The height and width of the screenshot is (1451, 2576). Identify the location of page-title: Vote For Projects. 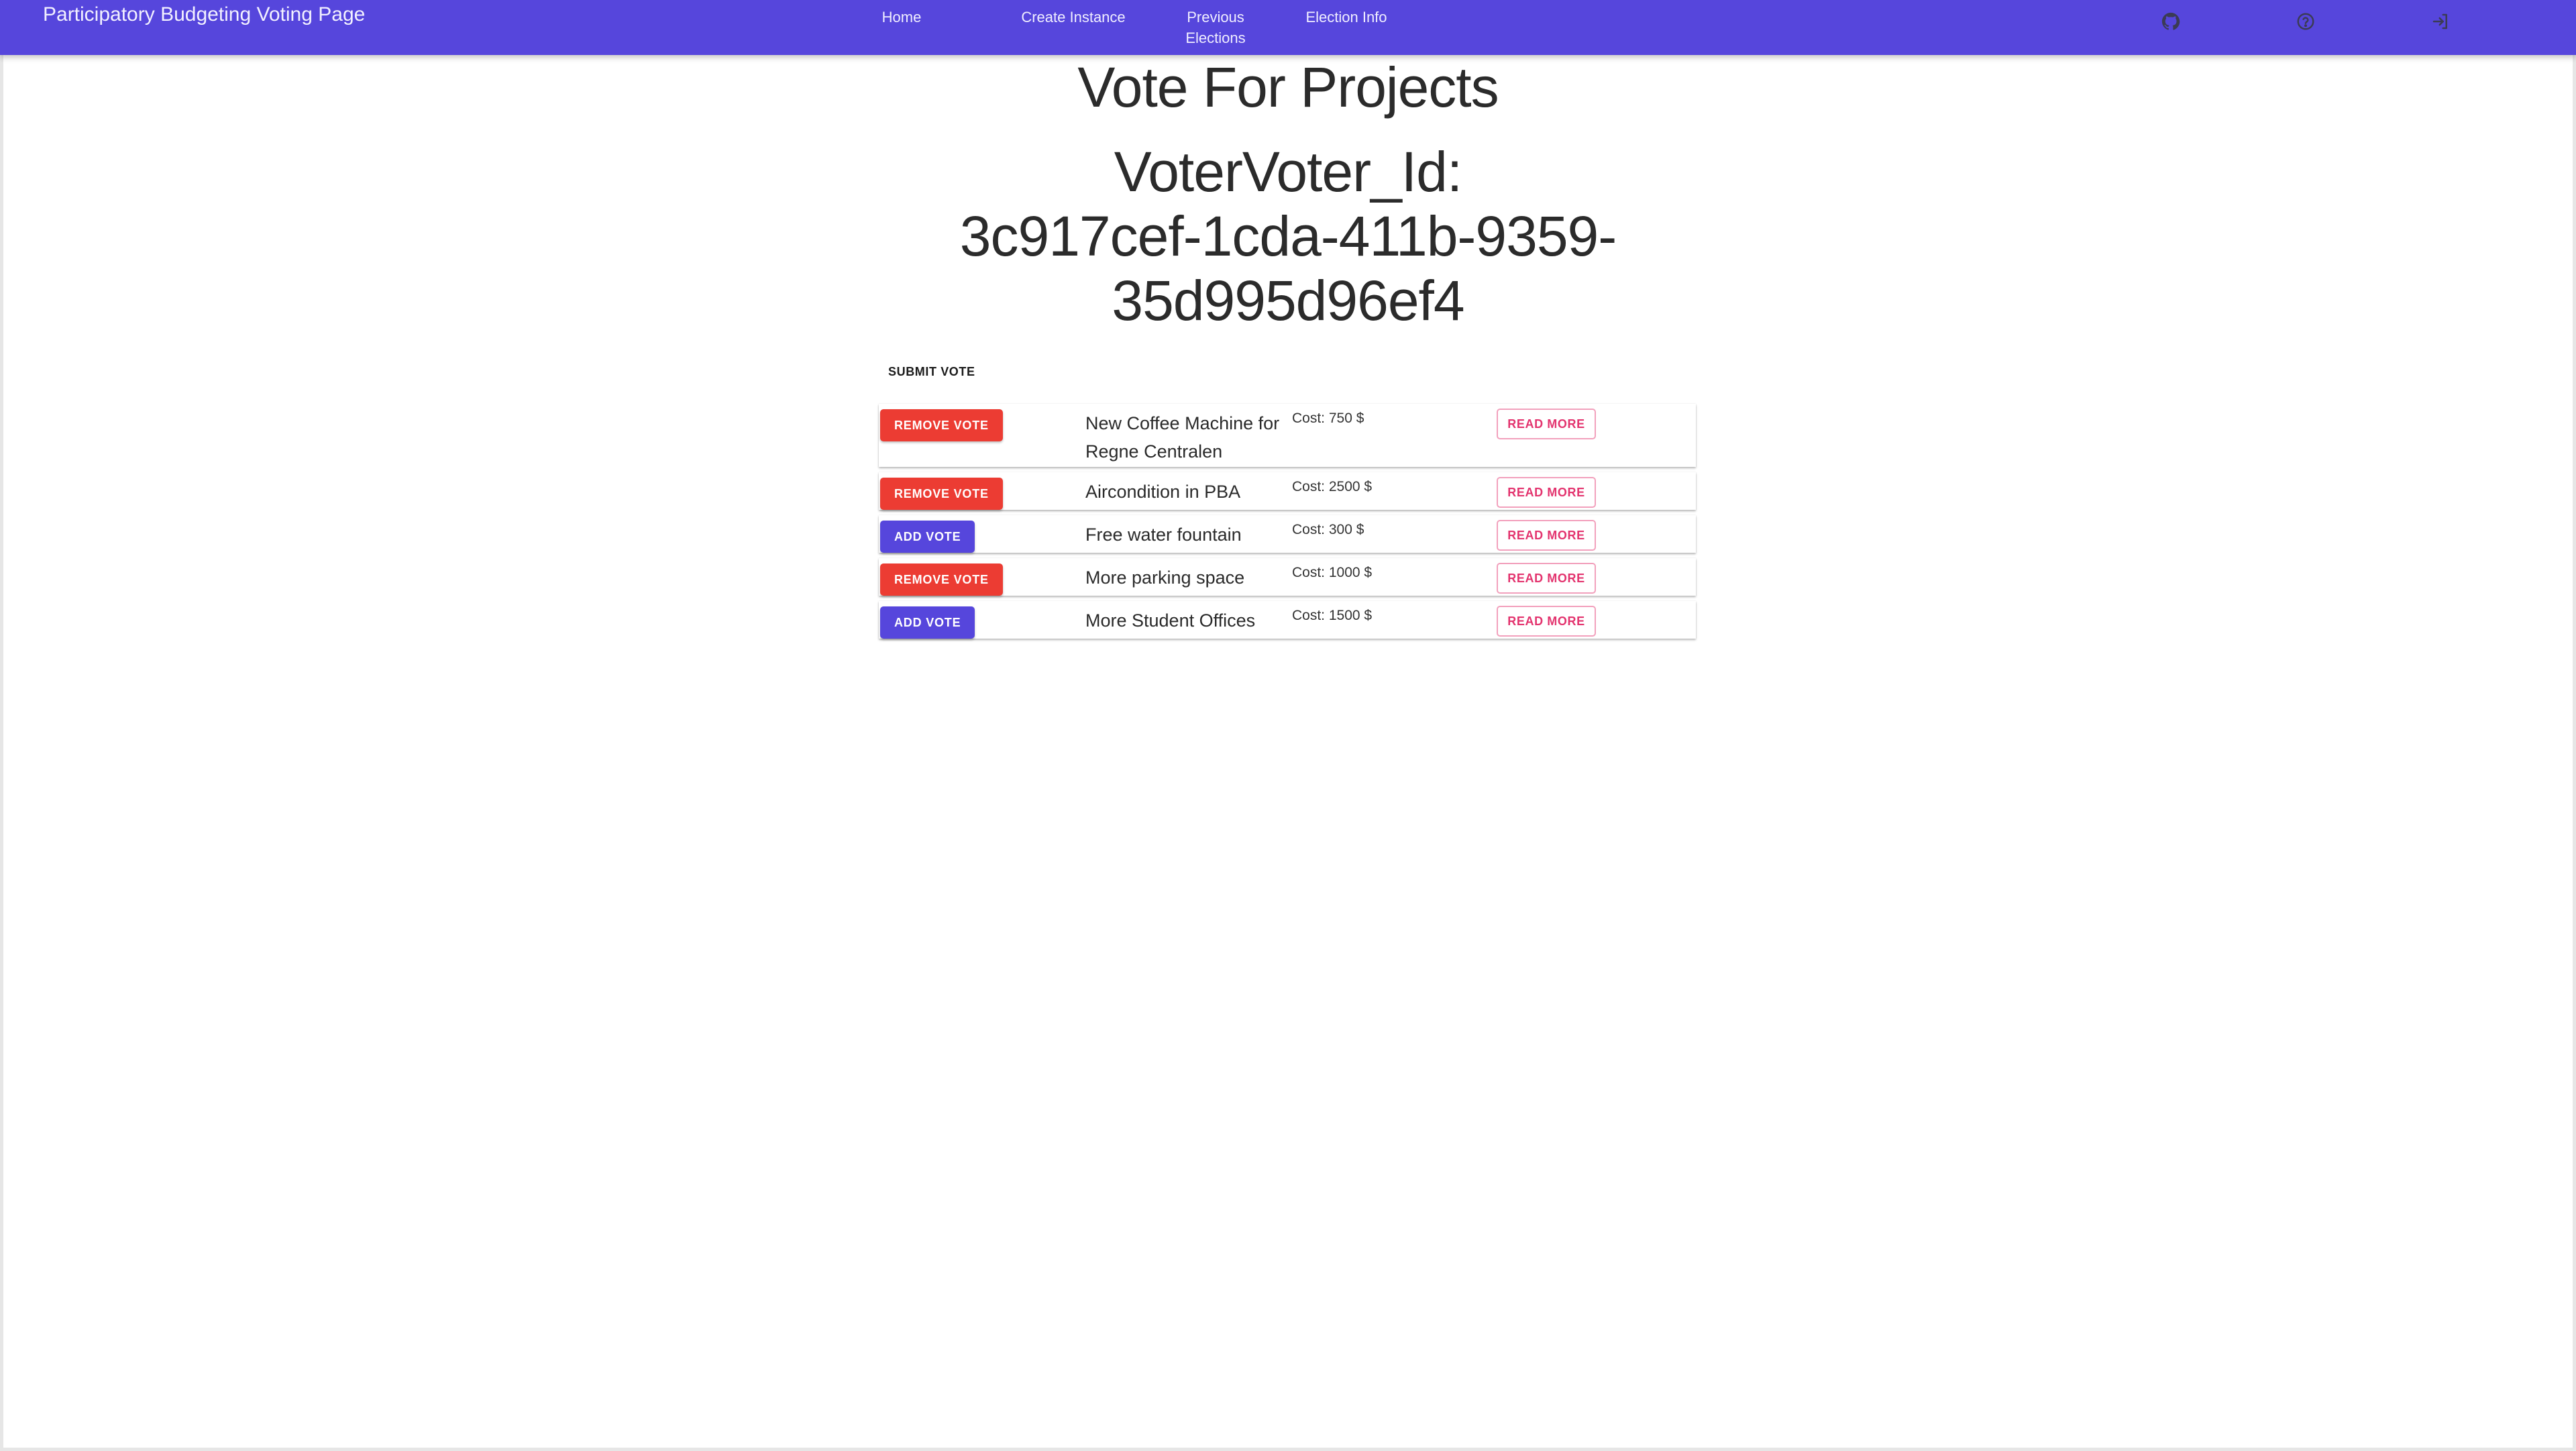
(1288, 87).